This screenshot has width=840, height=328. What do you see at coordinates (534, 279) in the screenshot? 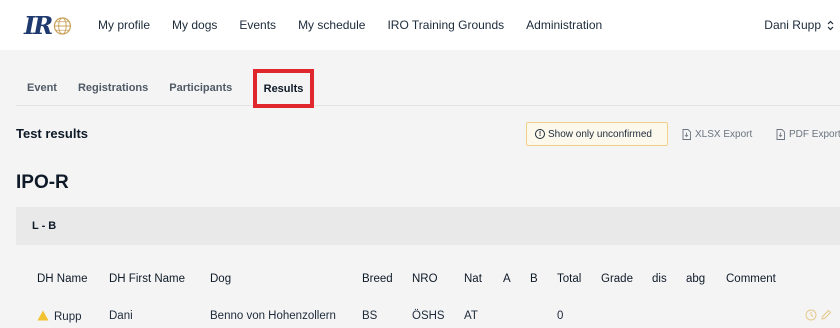
I see `col-b: B` at bounding box center [534, 279].